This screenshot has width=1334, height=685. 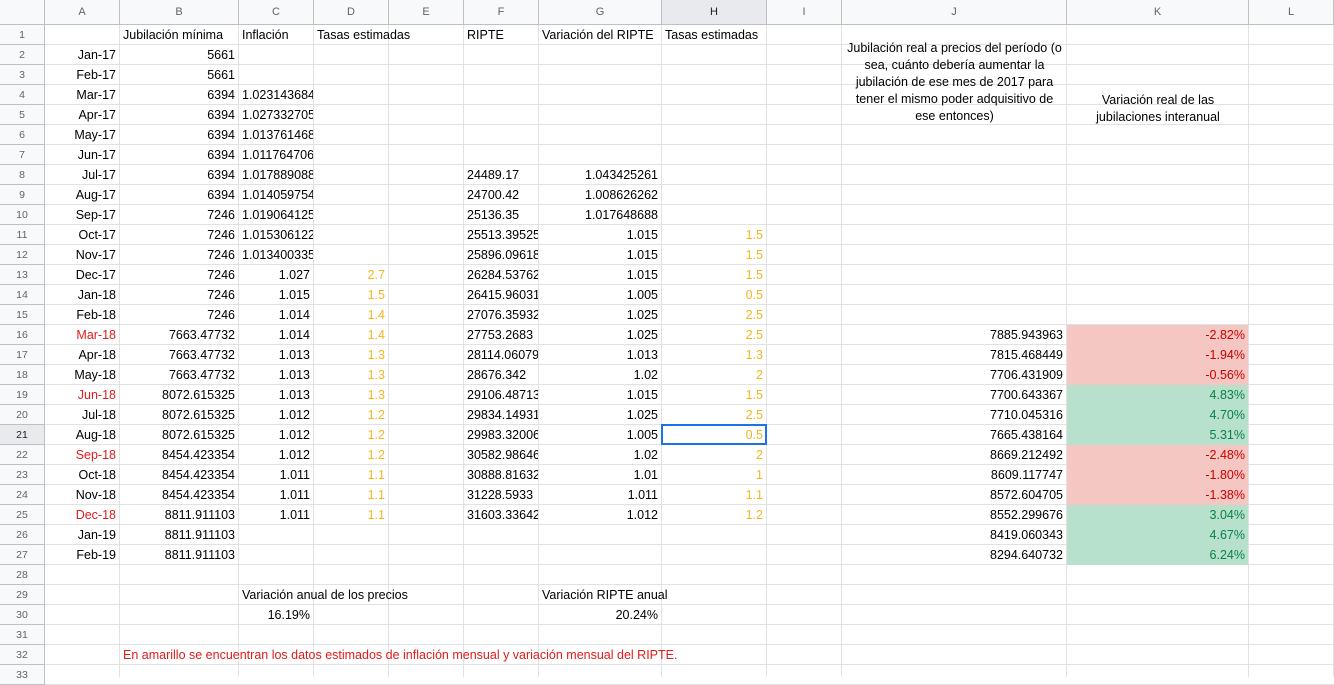 What do you see at coordinates (652, 595) in the screenshot?
I see `annual-ripte-variation-label: Variación RIPTE anual` at bounding box center [652, 595].